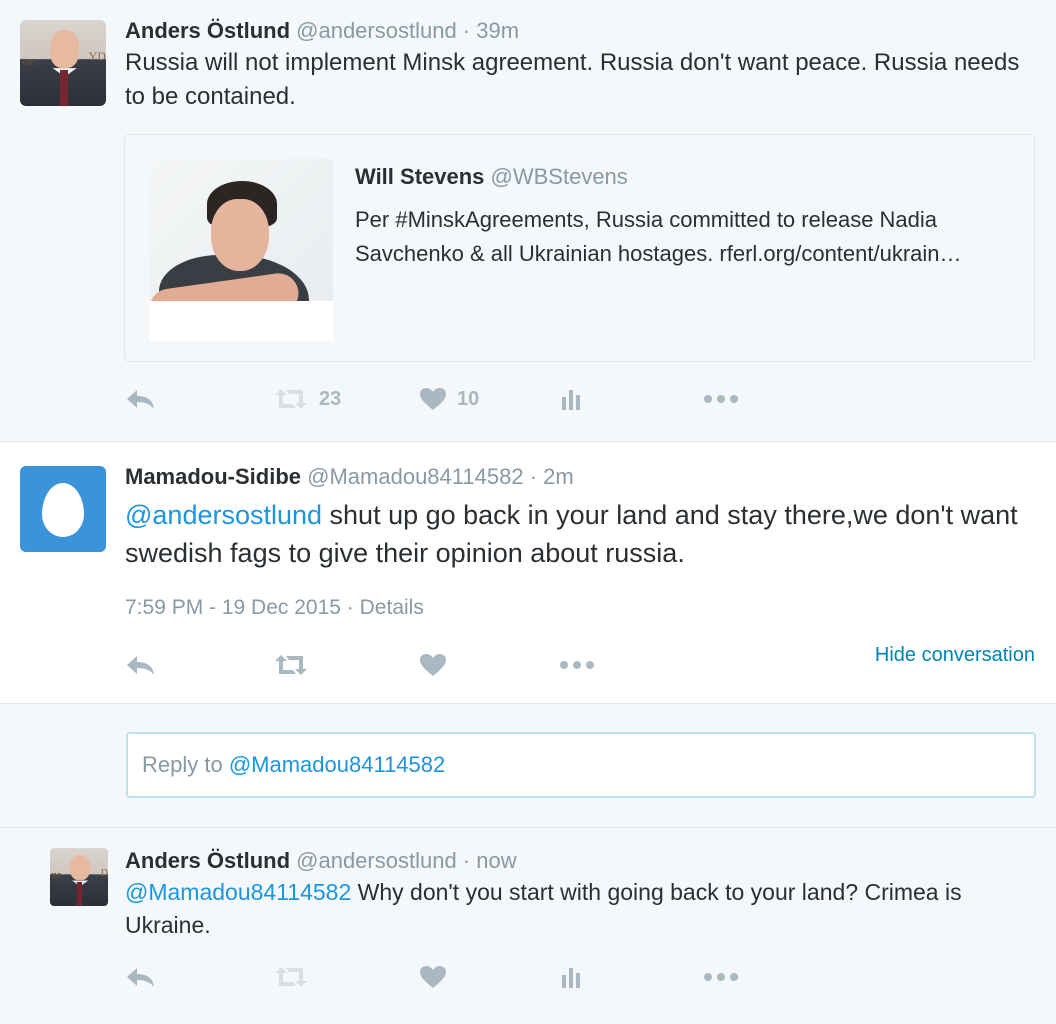 The height and width of the screenshot is (1024, 1056). What do you see at coordinates (559, 176) in the screenshot?
I see `quoted-author-handle: @WBStevens` at bounding box center [559, 176].